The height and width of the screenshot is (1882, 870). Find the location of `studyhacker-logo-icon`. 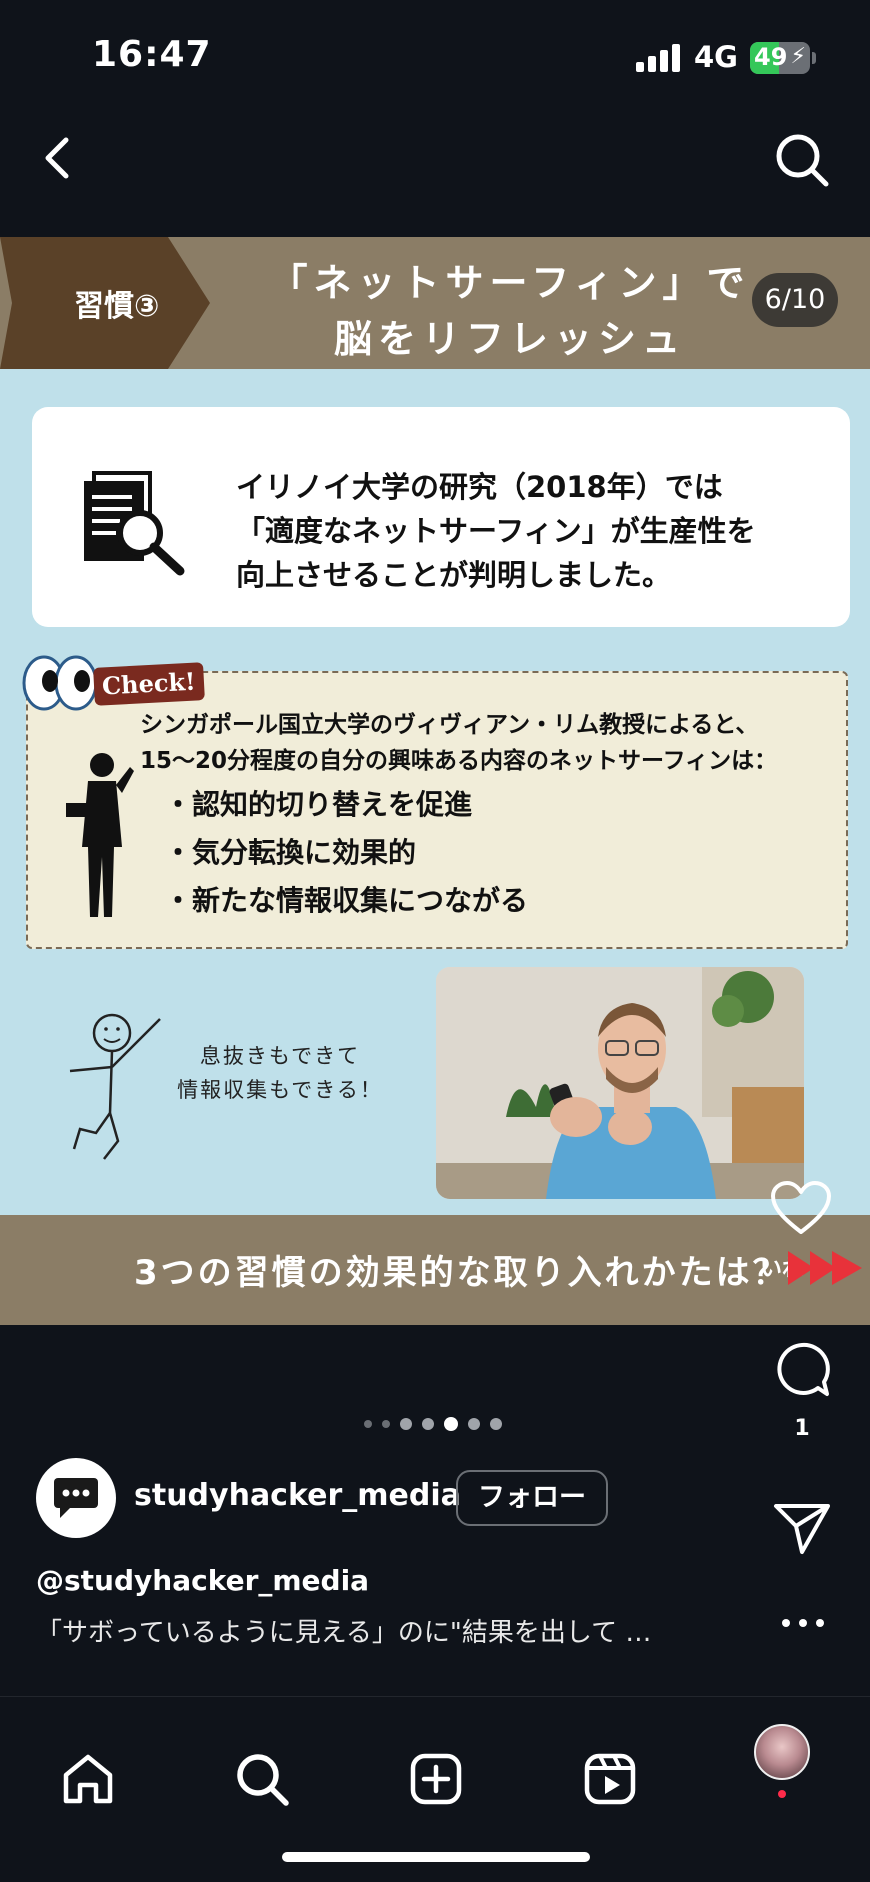

studyhacker-logo-icon is located at coordinates (76, 1498).